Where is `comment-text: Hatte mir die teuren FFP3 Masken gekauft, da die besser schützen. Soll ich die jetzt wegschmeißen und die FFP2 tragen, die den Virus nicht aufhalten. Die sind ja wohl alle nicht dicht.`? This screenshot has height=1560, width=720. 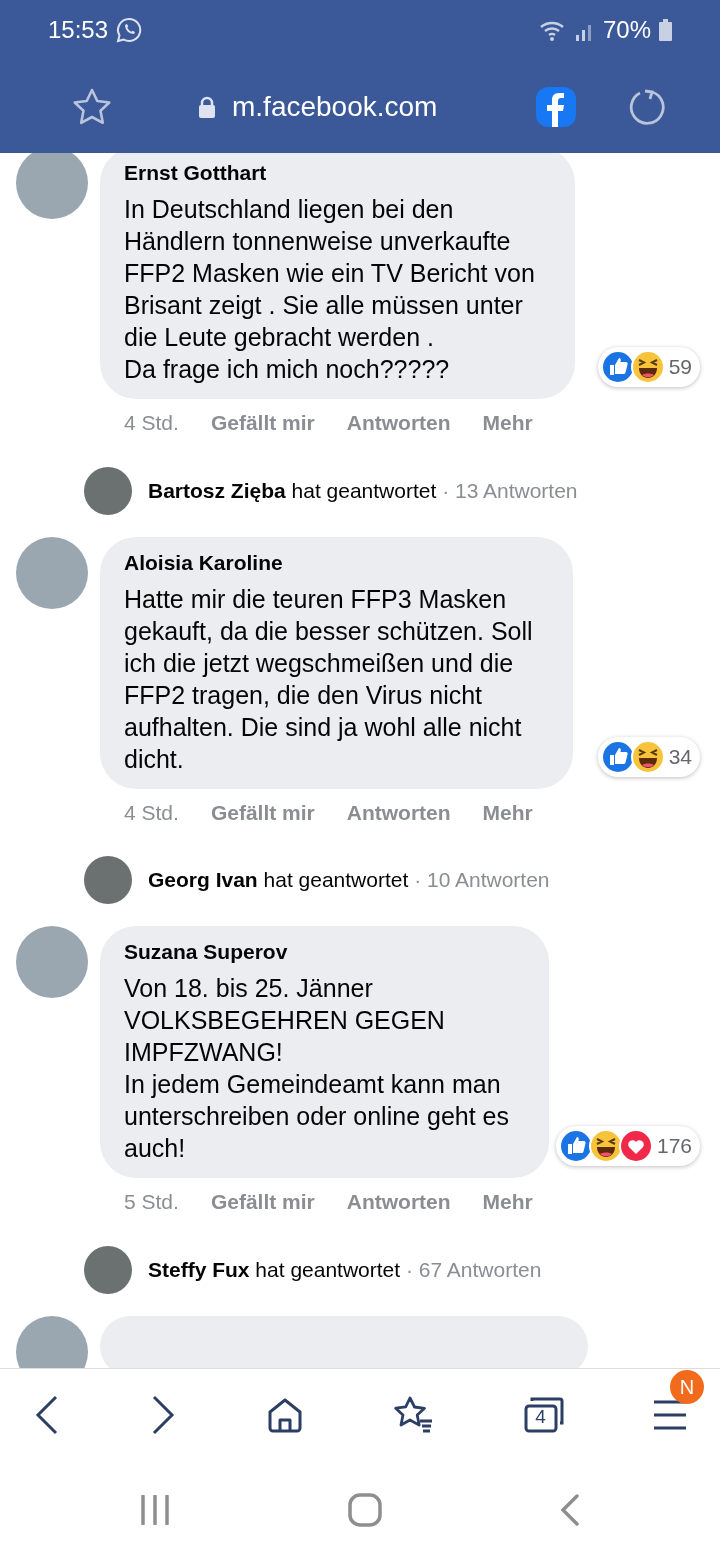 comment-text: Hatte mir die teuren FFP3 Masken gekauft, da die besser schützen. Soll ich die jetzt wegschmeißen und die FFP2 tragen, die den Virus nicht aufhalten. Die sind ja wohl alle nicht dicht. is located at coordinates (328, 679).